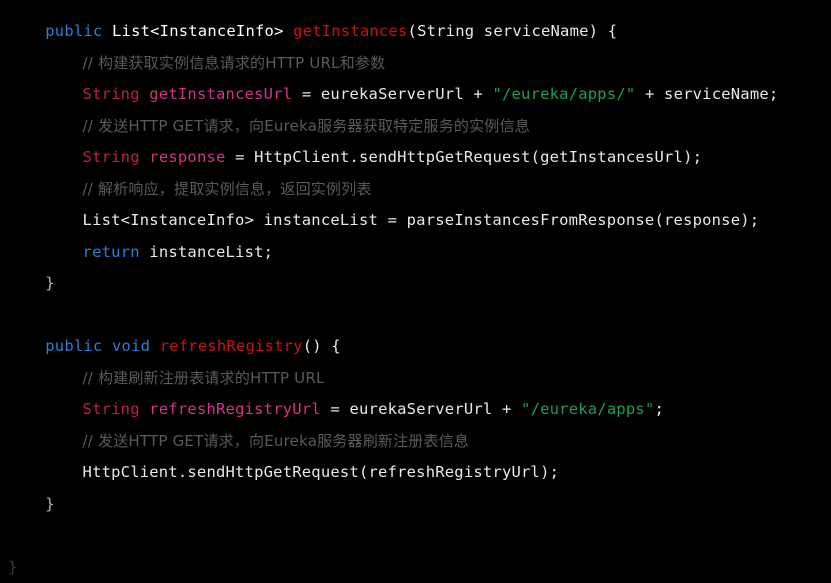 This screenshot has height=583, width=831. Describe the element at coordinates (220, 94) in the screenshot. I see `code-token: getInstancesUrl` at that location.